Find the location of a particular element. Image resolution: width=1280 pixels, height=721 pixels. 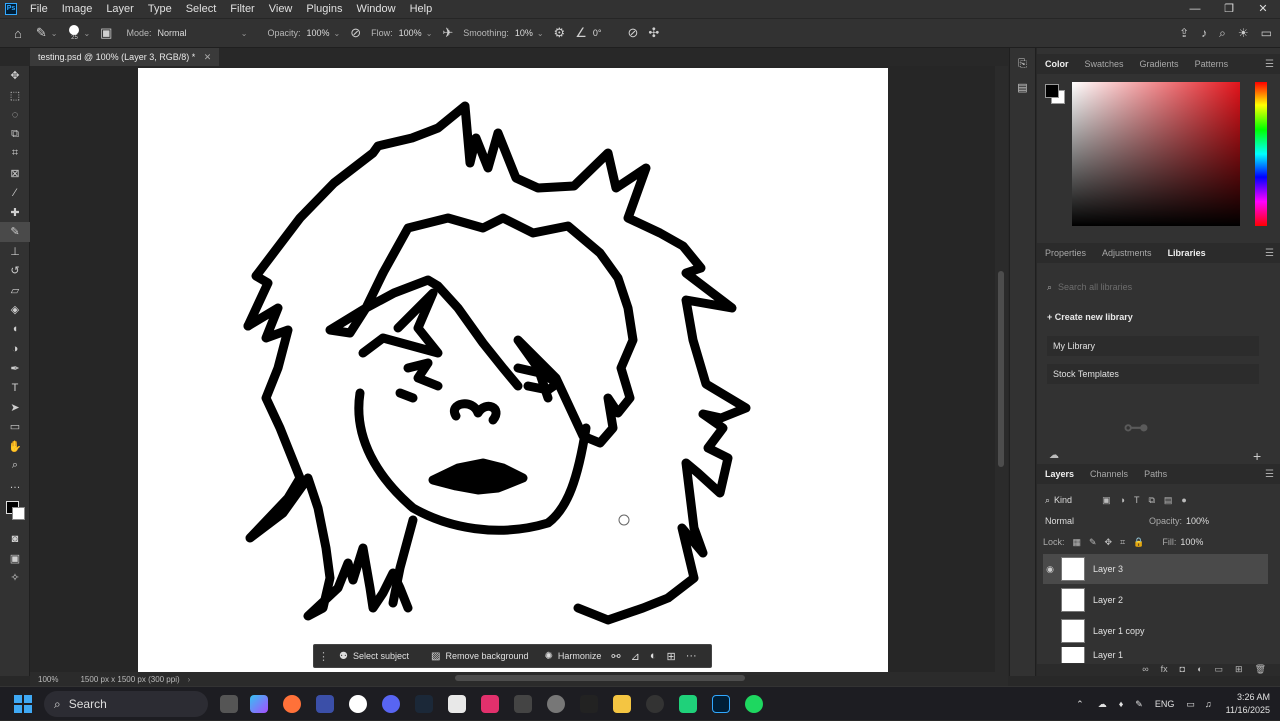

horizontal-scroll-thumb is located at coordinates (600, 678).